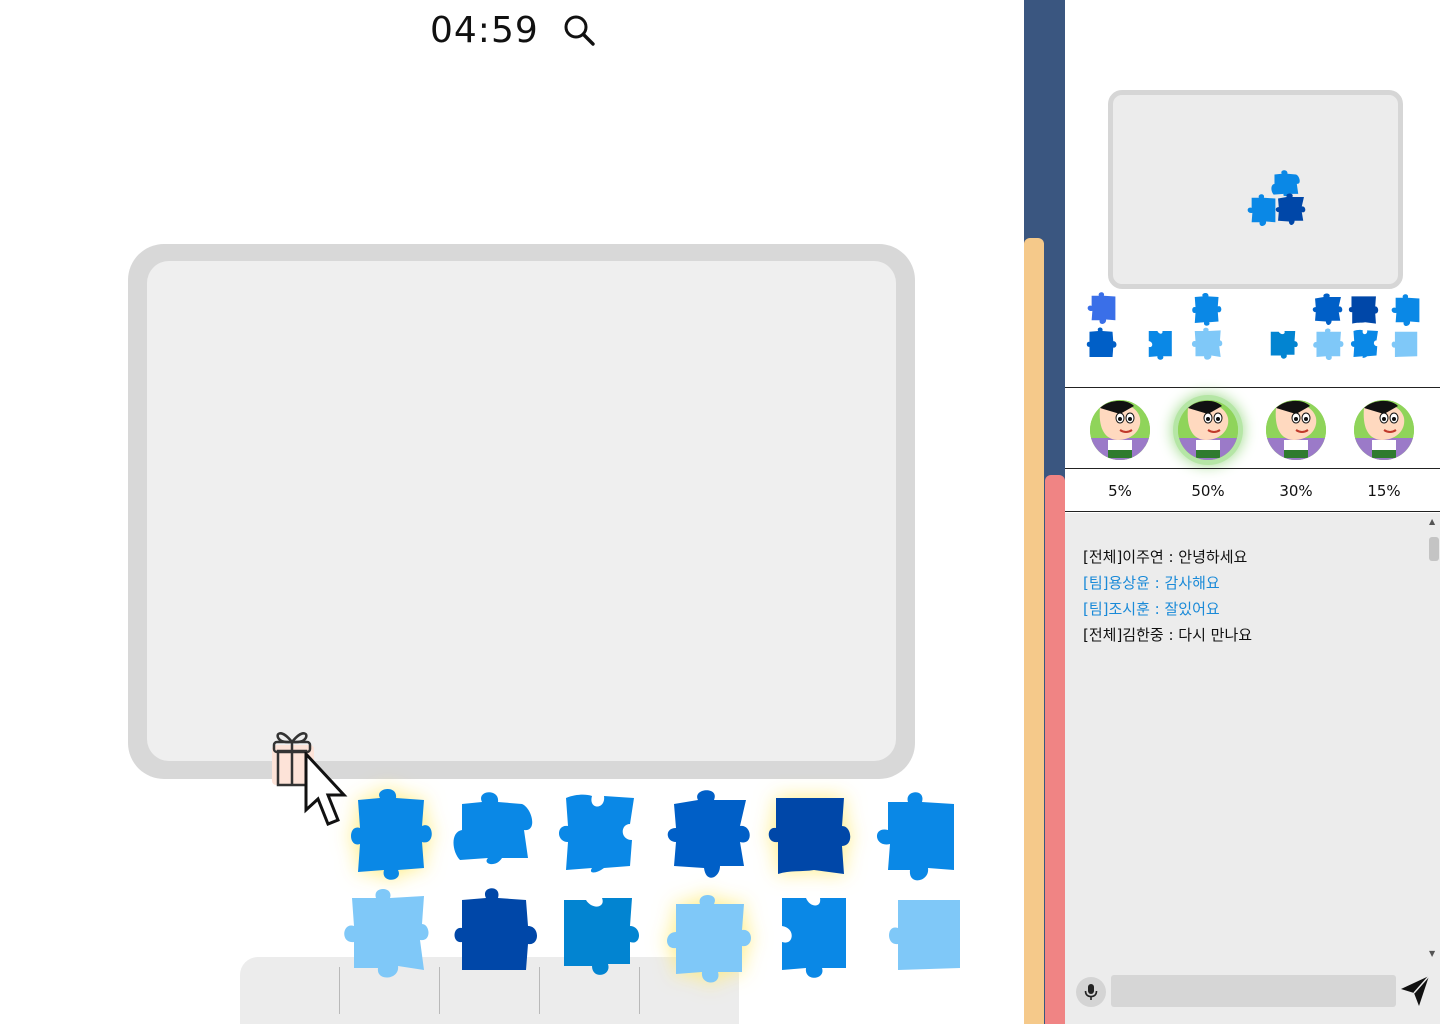 This screenshot has width=1440, height=1024. I want to click on search-icon, so click(579, 30).